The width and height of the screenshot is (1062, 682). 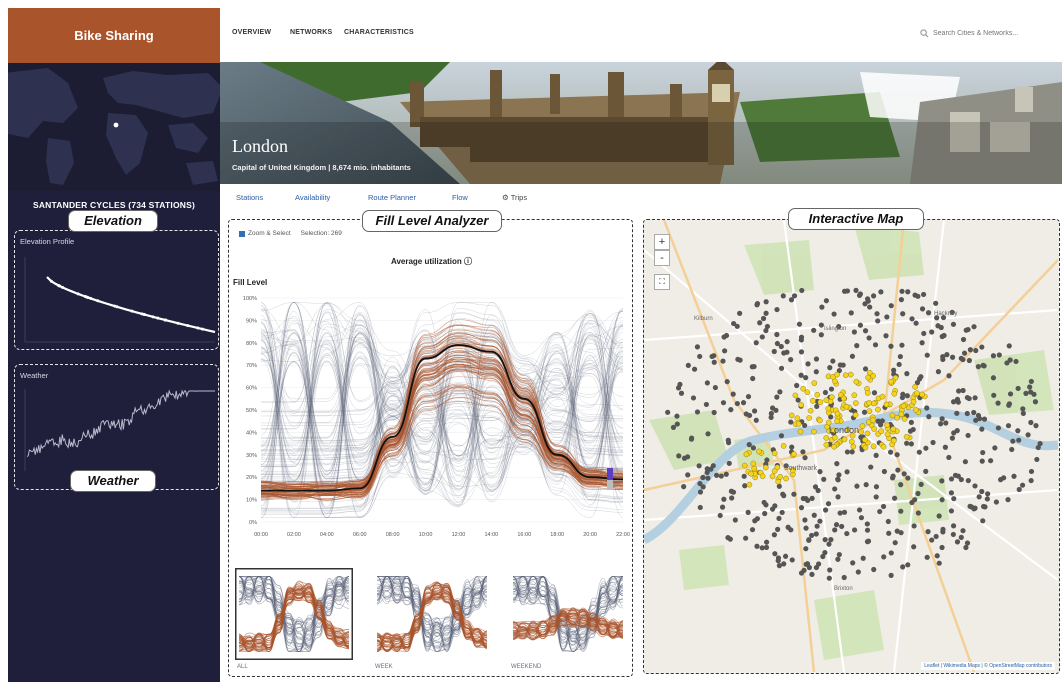 What do you see at coordinates (843, 589) in the screenshot?
I see `map-label-brixton: Brixton` at bounding box center [843, 589].